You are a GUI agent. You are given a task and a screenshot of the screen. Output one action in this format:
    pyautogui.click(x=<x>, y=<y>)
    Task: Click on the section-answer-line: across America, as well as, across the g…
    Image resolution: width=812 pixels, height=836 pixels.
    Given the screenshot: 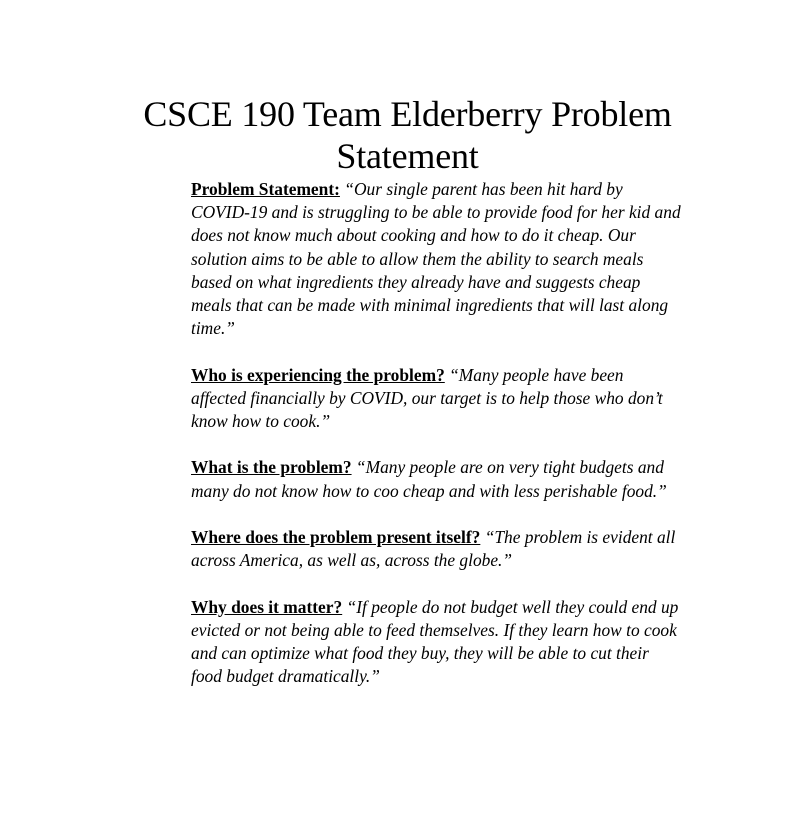 What is the action you would take?
    pyautogui.click(x=352, y=560)
    